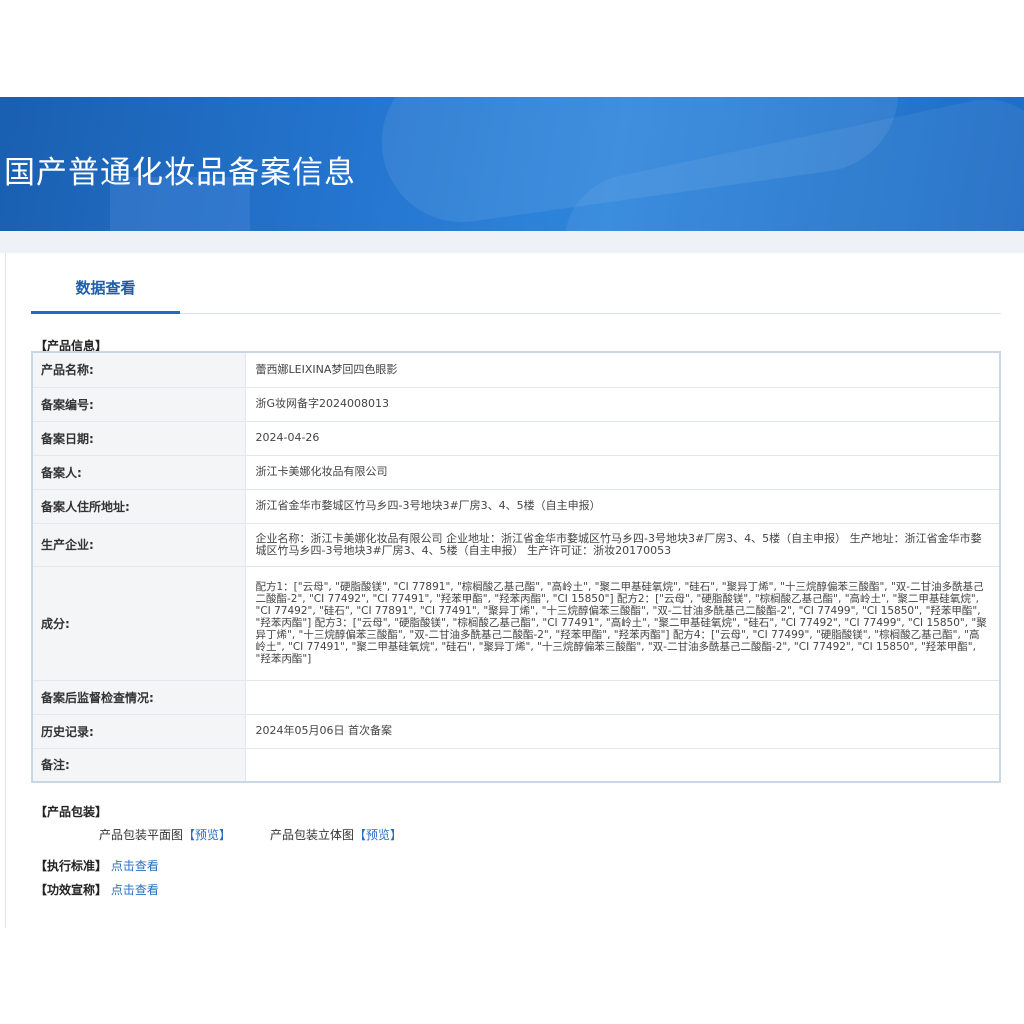  What do you see at coordinates (71, 890) in the screenshot?
I see `efficacy-label: 【功效宣称】` at bounding box center [71, 890].